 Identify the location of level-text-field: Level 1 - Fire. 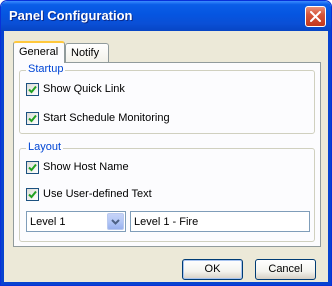
(220, 221).